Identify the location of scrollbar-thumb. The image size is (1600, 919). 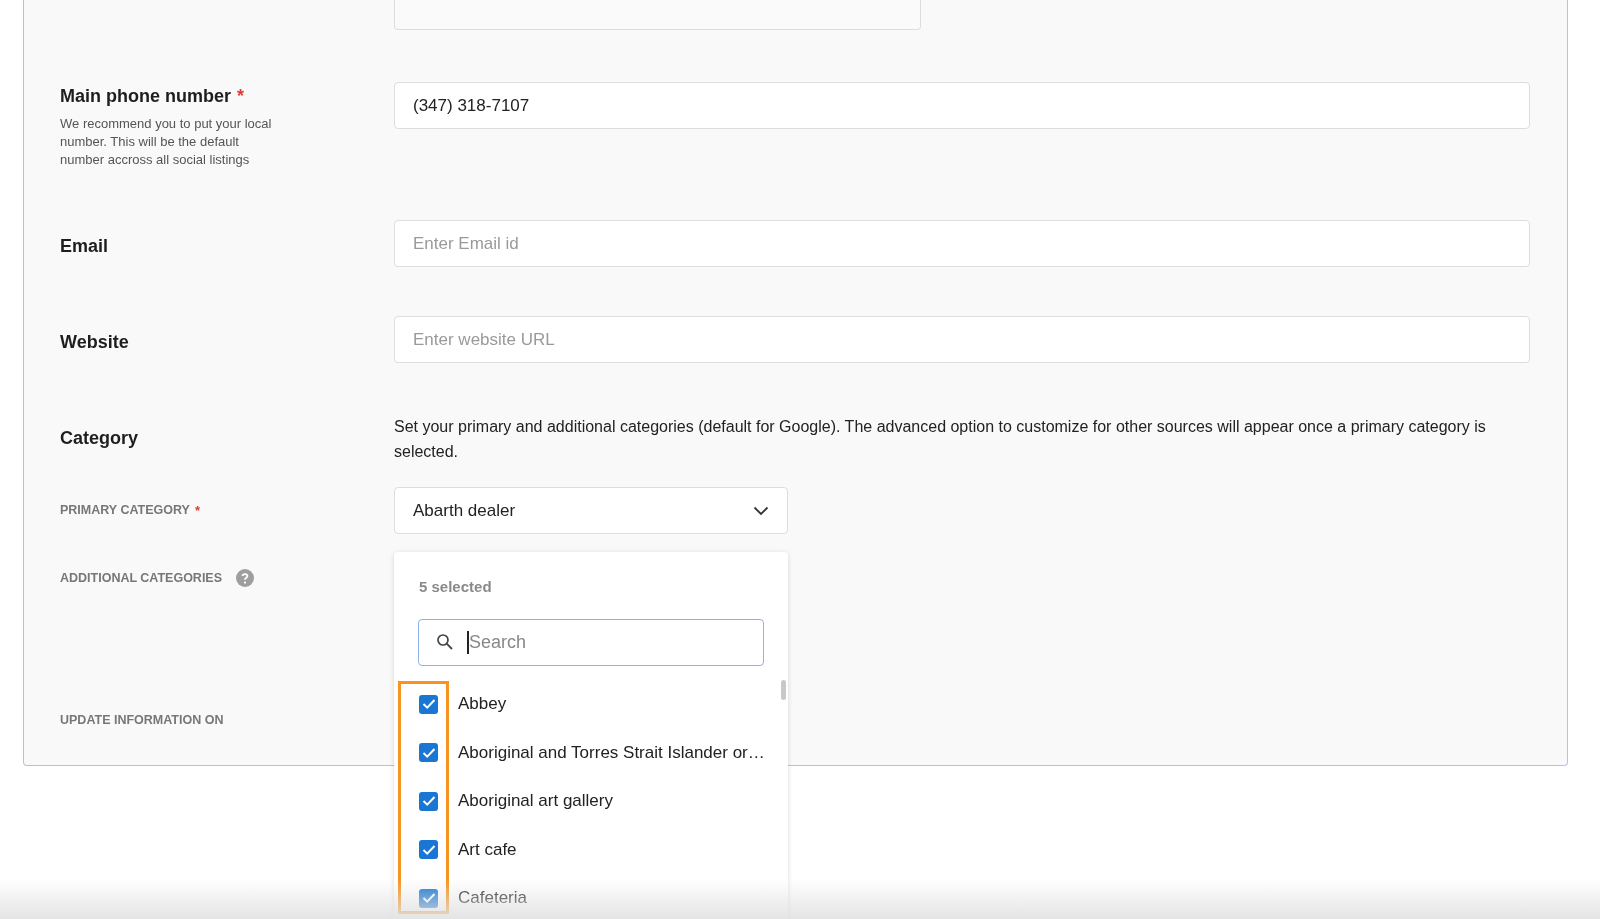
(783, 690).